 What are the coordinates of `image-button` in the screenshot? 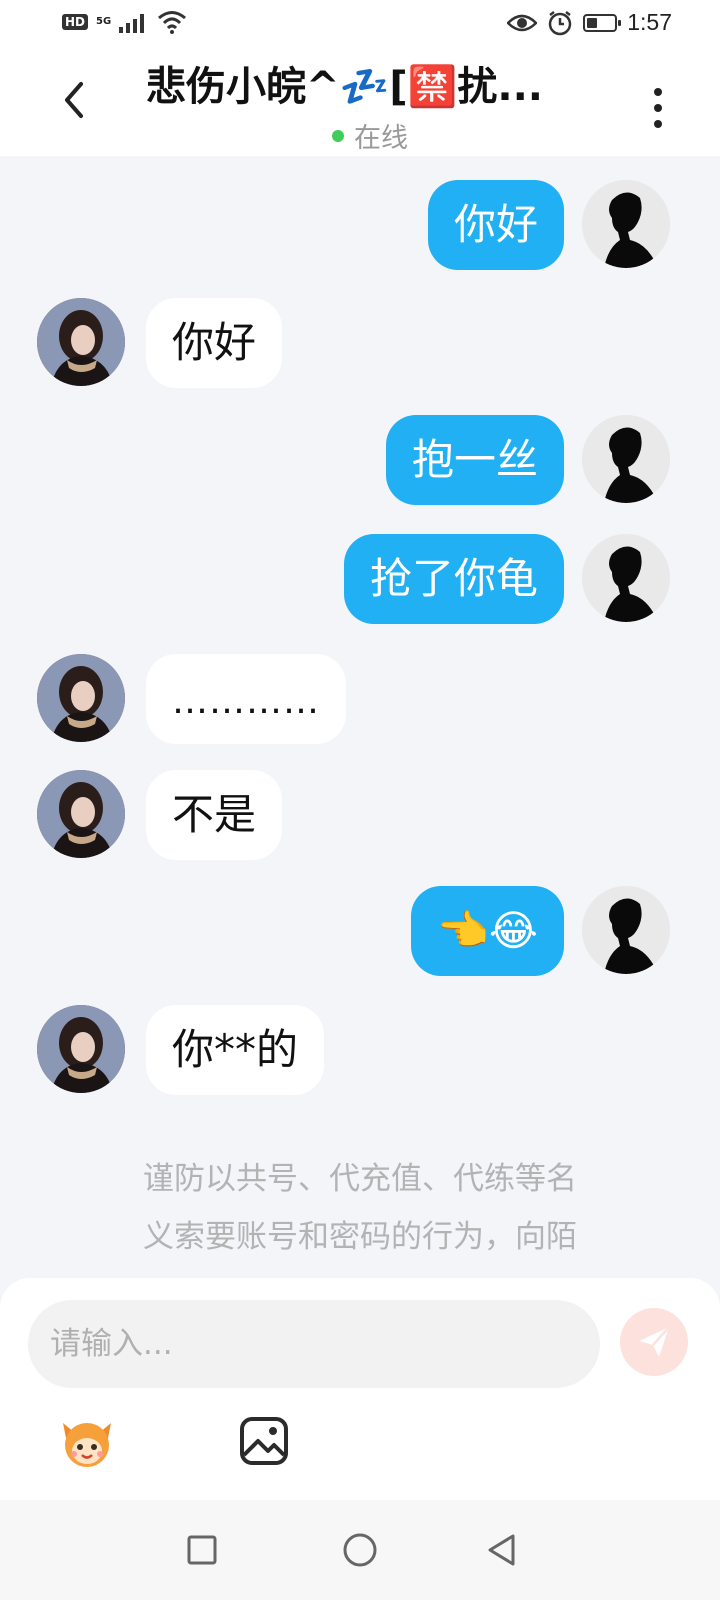 It's located at (264, 1441).